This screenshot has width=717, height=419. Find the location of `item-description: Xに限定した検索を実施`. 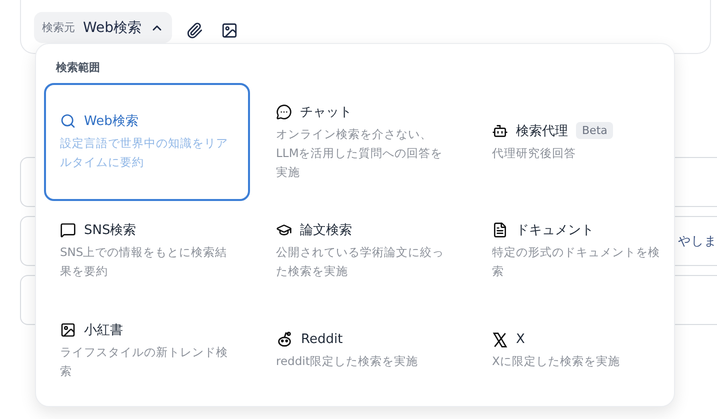

item-description: Xに限定した検索を実施 is located at coordinates (556, 361).